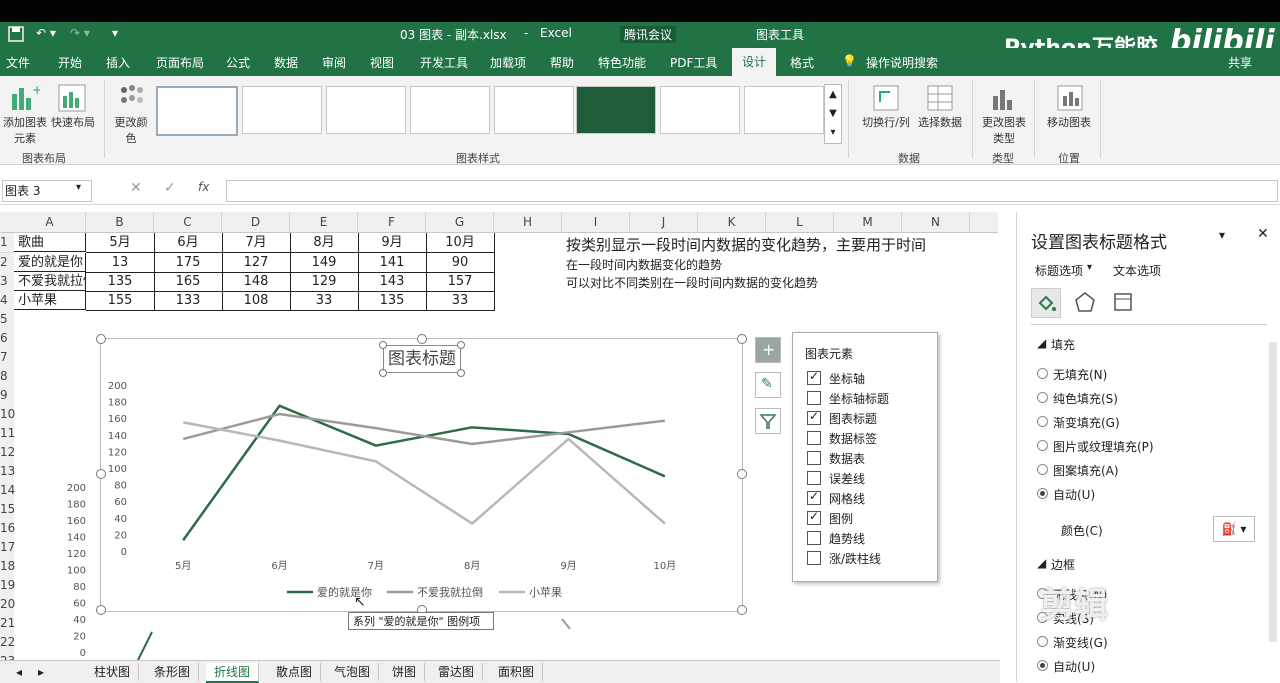  What do you see at coordinates (50, 281) in the screenshot?
I see `table-cell: 不爱我就拉倒` at bounding box center [50, 281].